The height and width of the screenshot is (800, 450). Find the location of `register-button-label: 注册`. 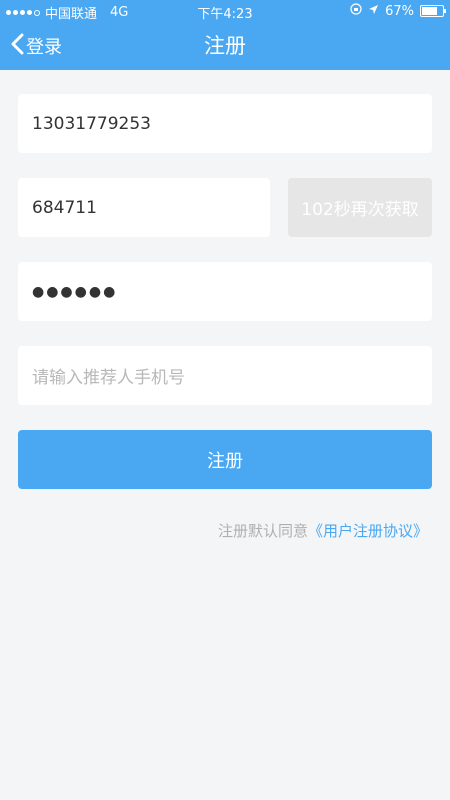

register-button-label: 注册 is located at coordinates (225, 461).